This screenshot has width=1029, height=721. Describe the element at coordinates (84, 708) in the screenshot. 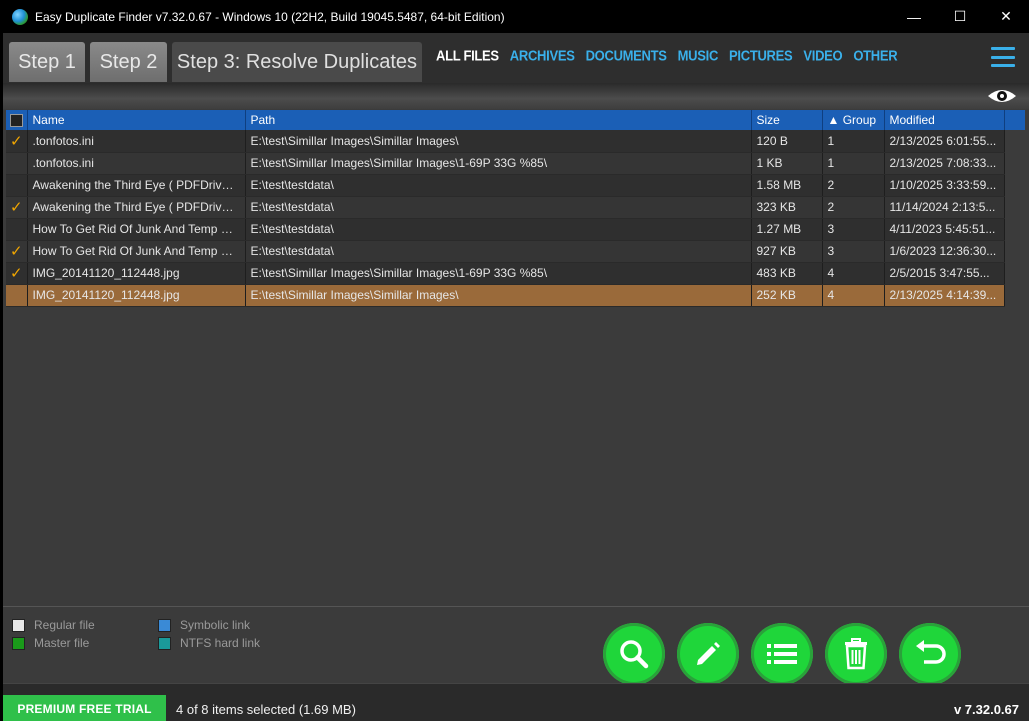

I see `premium-trial-badge: PREMIUM FREE TRIAL` at that location.